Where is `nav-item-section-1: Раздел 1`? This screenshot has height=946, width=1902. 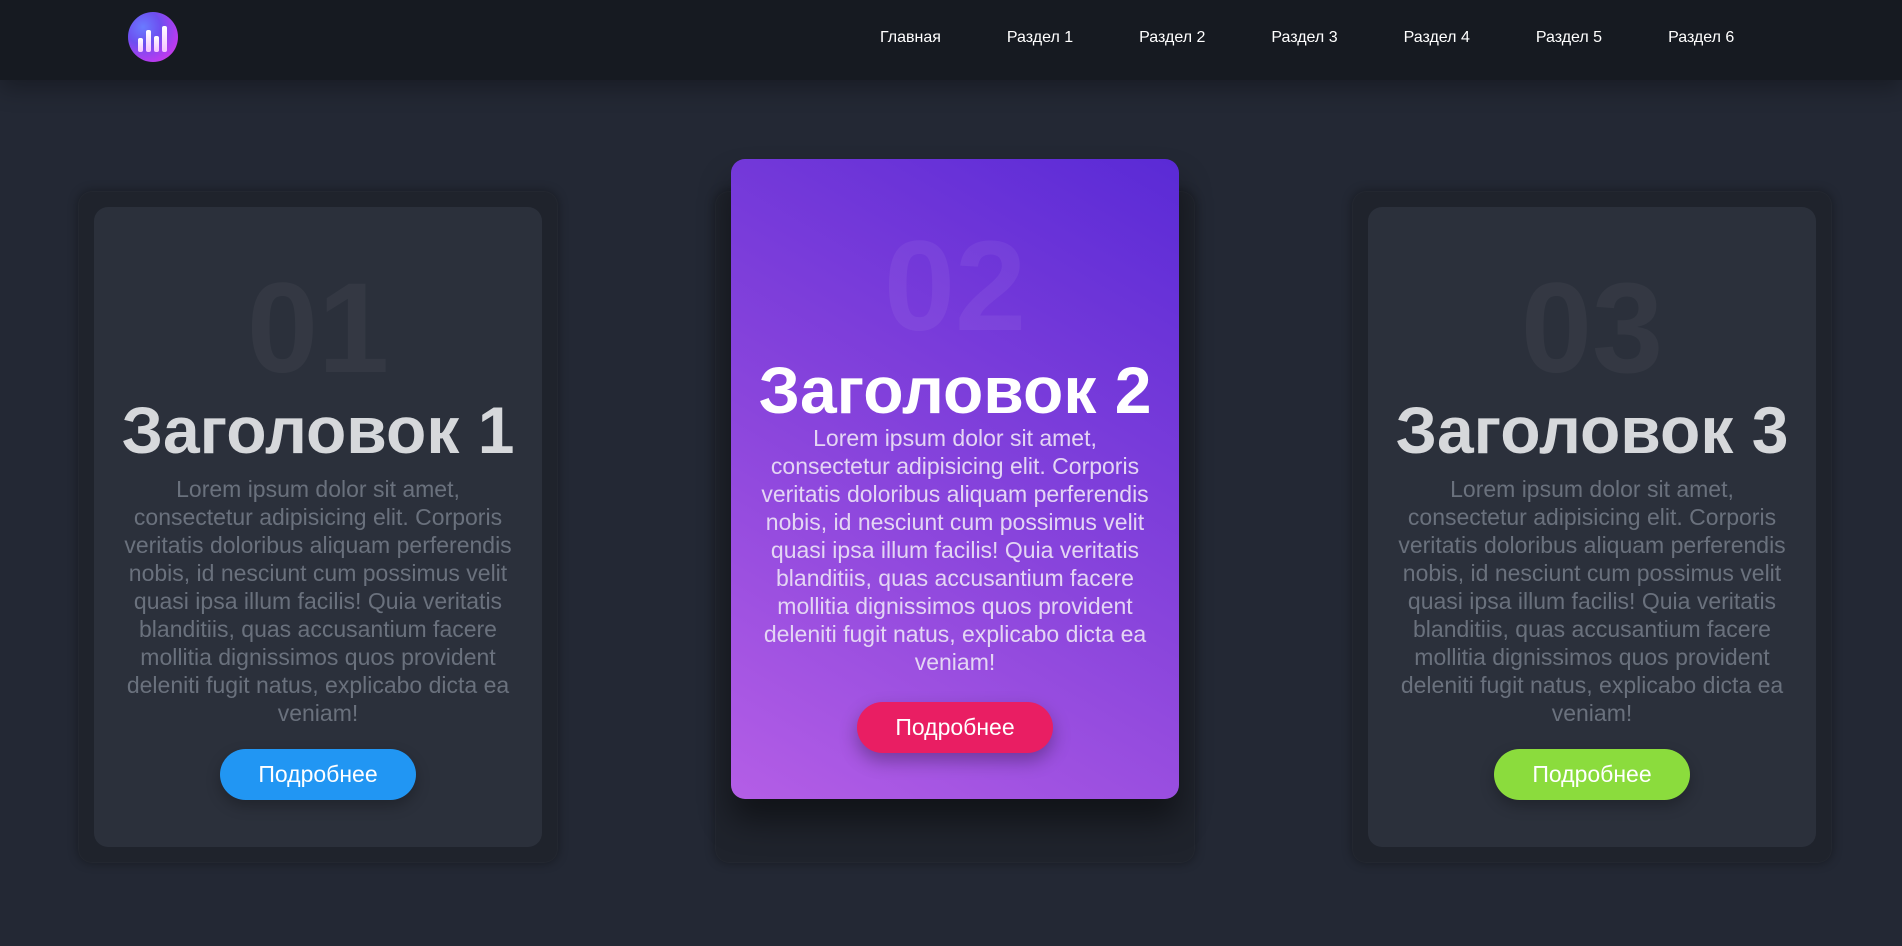 nav-item-section-1: Раздел 1 is located at coordinates (1040, 38).